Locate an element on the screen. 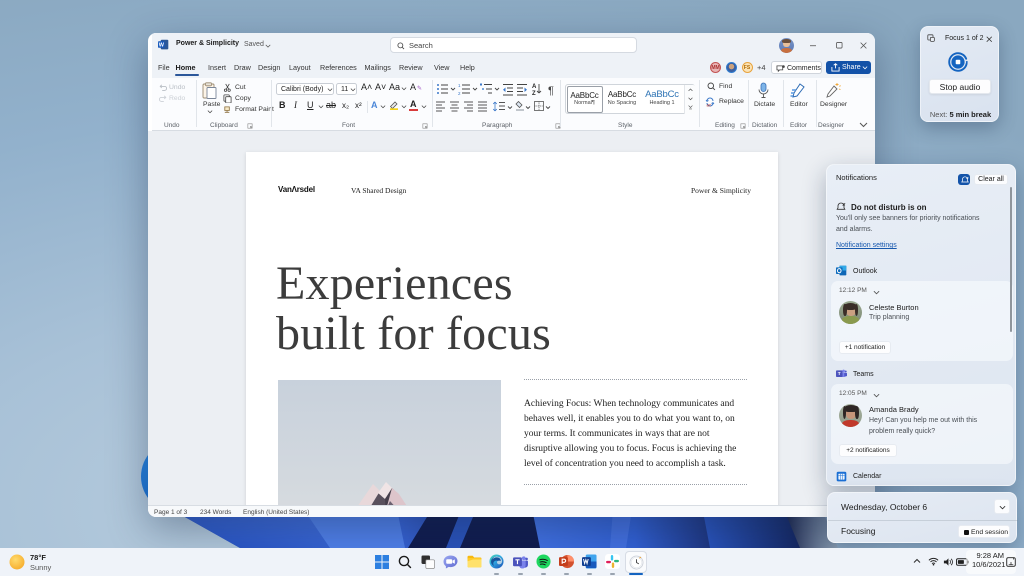  svg-text: T is located at coordinates (839, 374).